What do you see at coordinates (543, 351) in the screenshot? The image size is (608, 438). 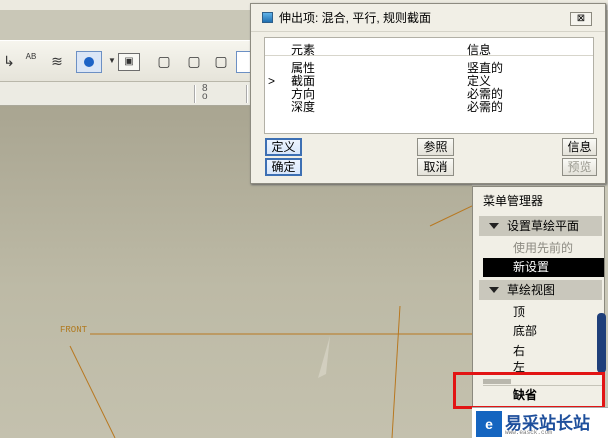 I see `menu-item-right: 右` at bounding box center [543, 351].